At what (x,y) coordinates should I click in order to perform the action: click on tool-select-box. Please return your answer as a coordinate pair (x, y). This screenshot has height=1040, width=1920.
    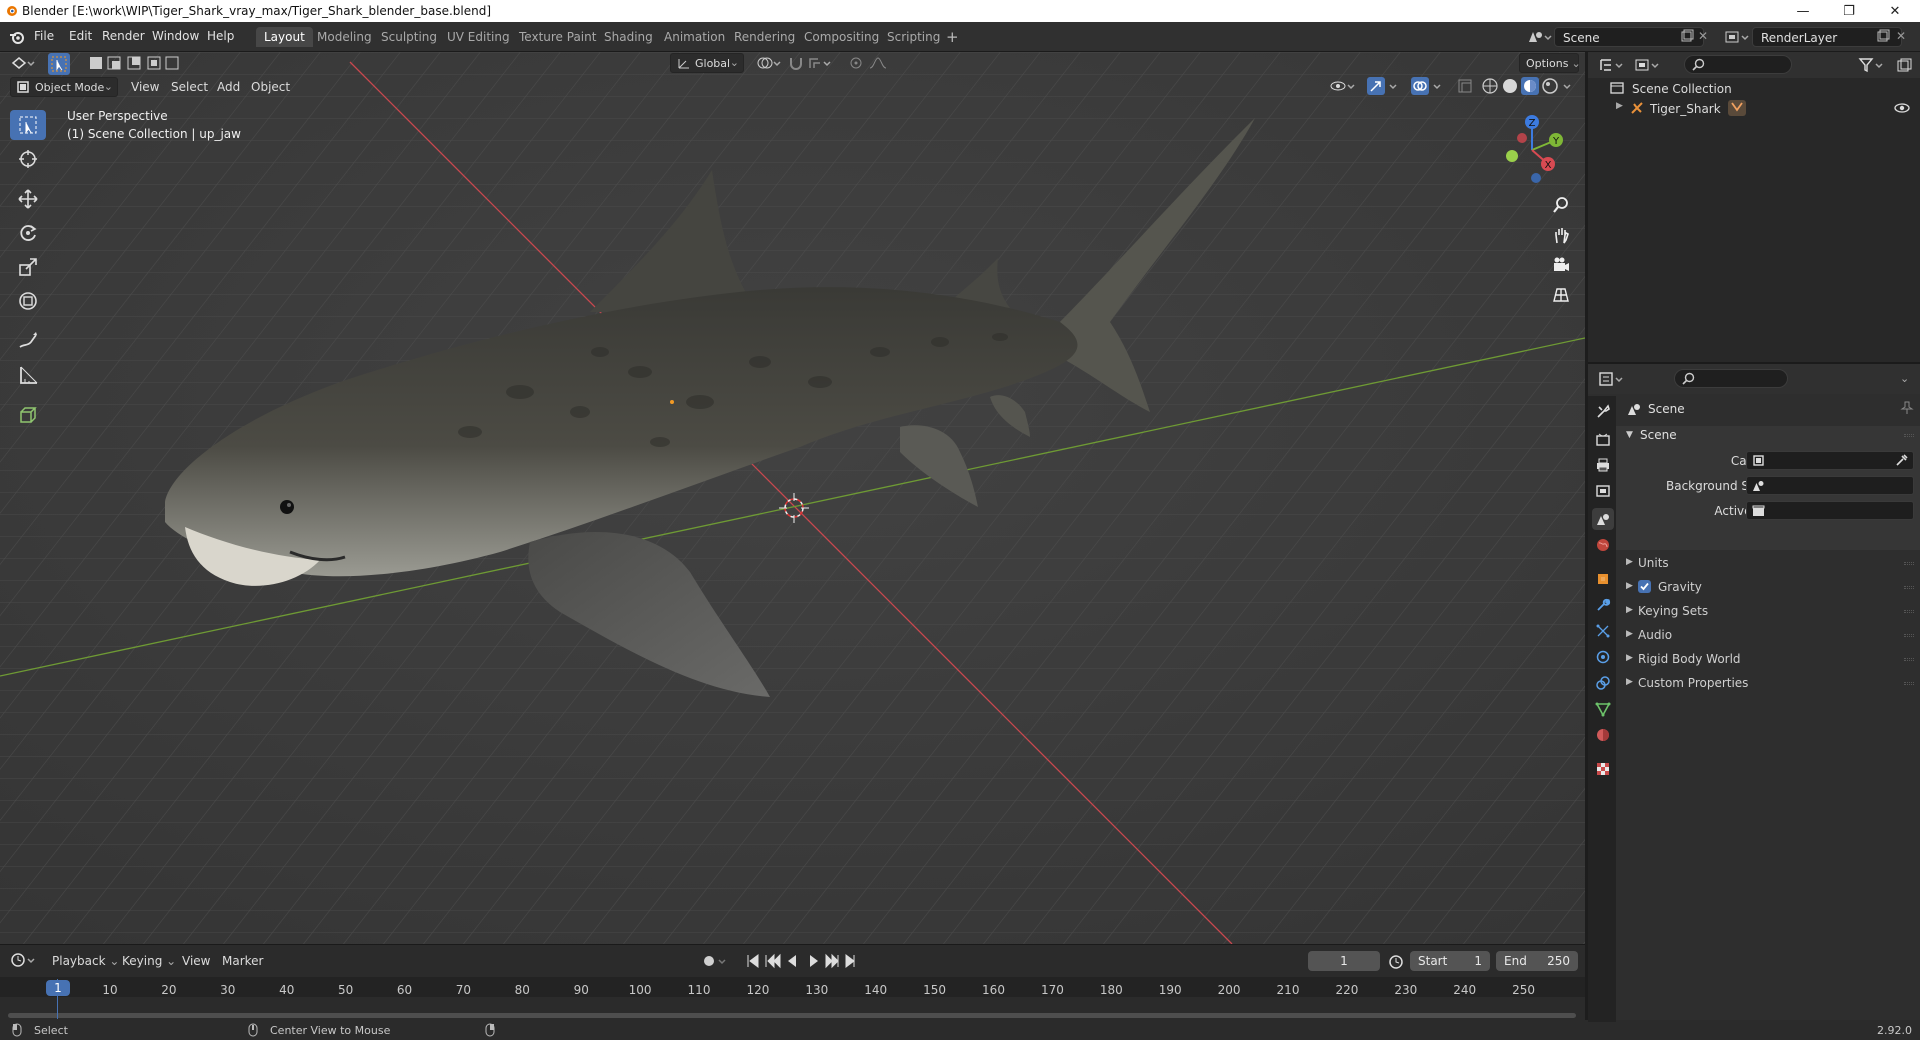
    Looking at the image, I should click on (28, 125).